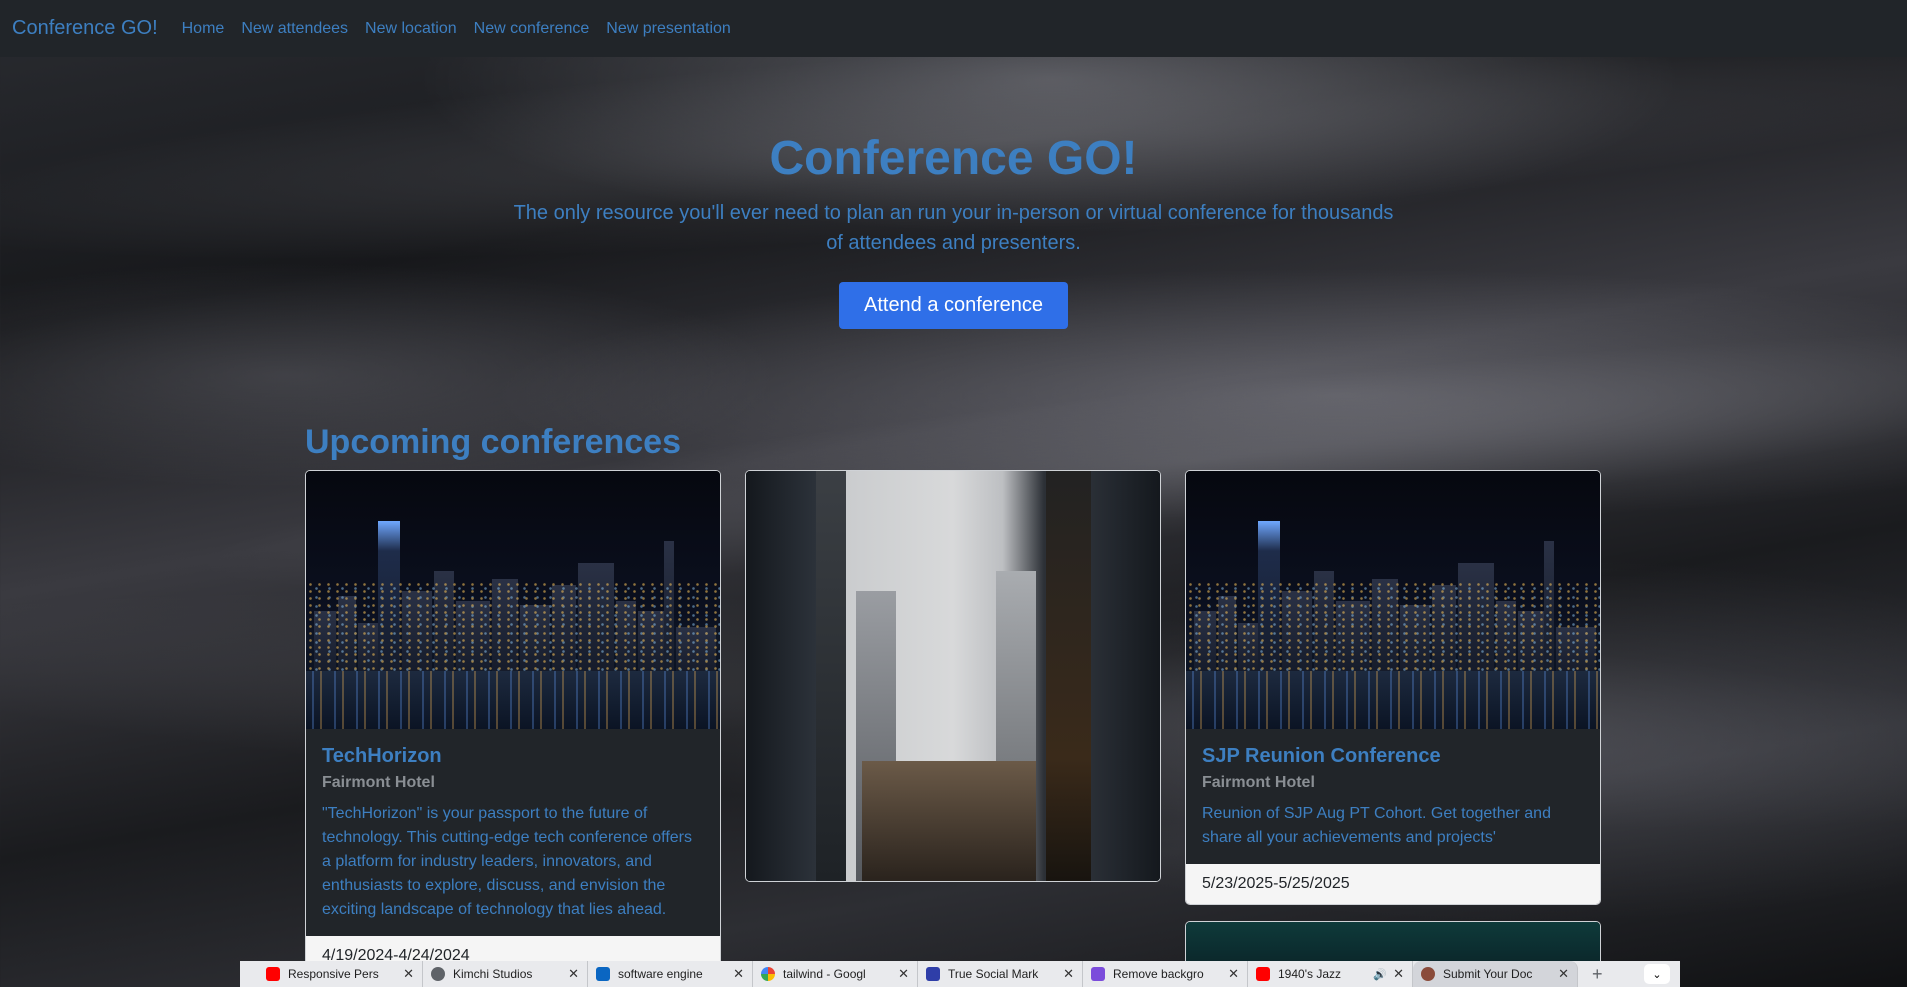 This screenshot has width=1907, height=987. What do you see at coordinates (493, 974) in the screenshot?
I see `tab-label: Kimchi Studios` at bounding box center [493, 974].